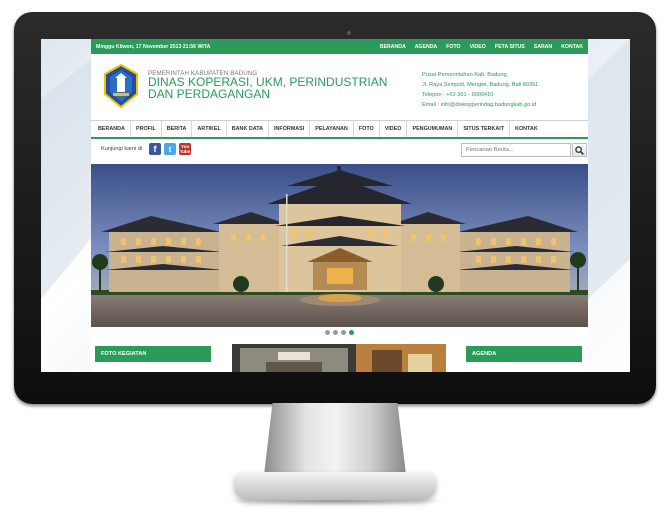 The image size is (670, 515). I want to click on social-search-row: Kunjungi kami di f t You Tube, so click(339, 150).